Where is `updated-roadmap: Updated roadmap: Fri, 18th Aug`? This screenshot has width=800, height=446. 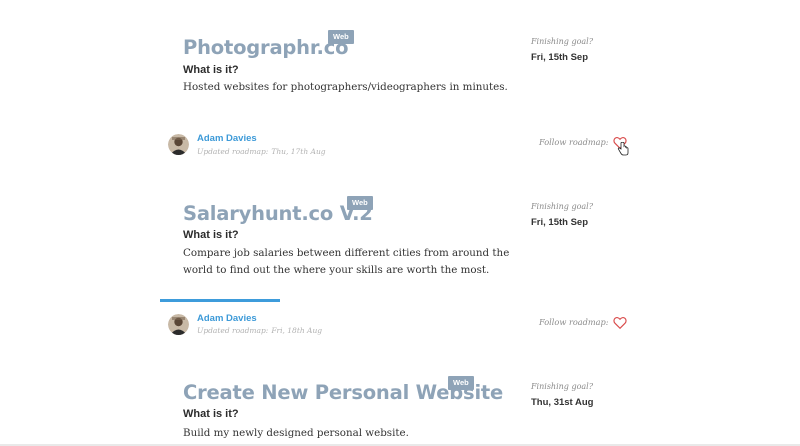 updated-roadmap: Updated roadmap: Fri, 18th Aug is located at coordinates (259, 330).